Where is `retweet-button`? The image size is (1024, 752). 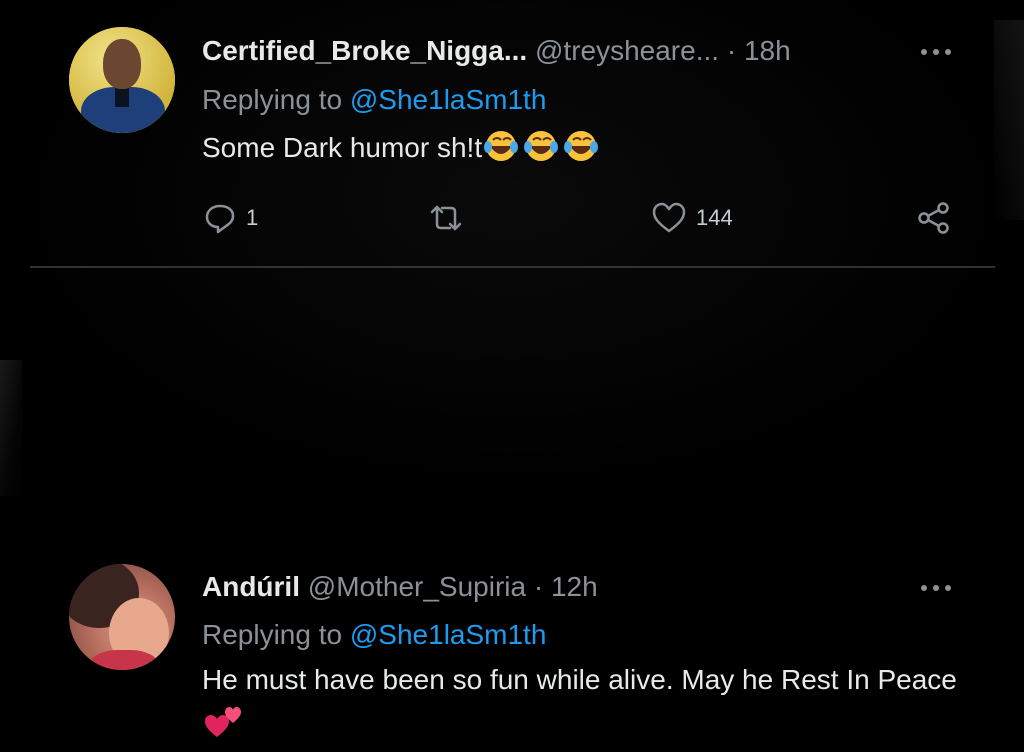 retweet-button is located at coordinates (446, 218).